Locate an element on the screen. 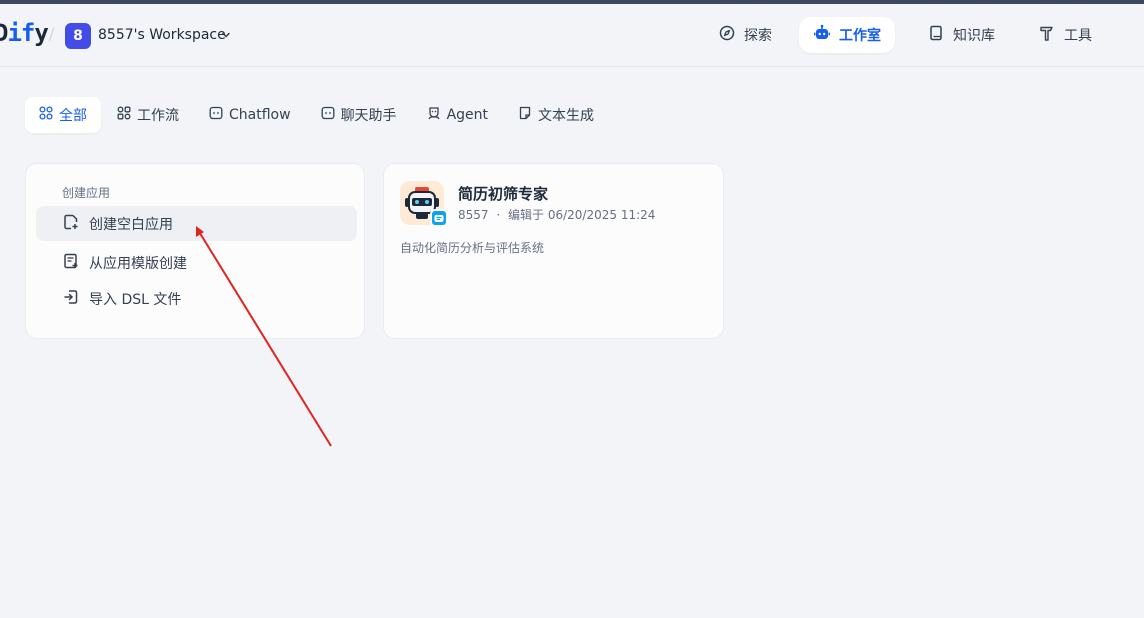 This screenshot has width=1144, height=618. tab-all-label: 全部 is located at coordinates (73, 116).